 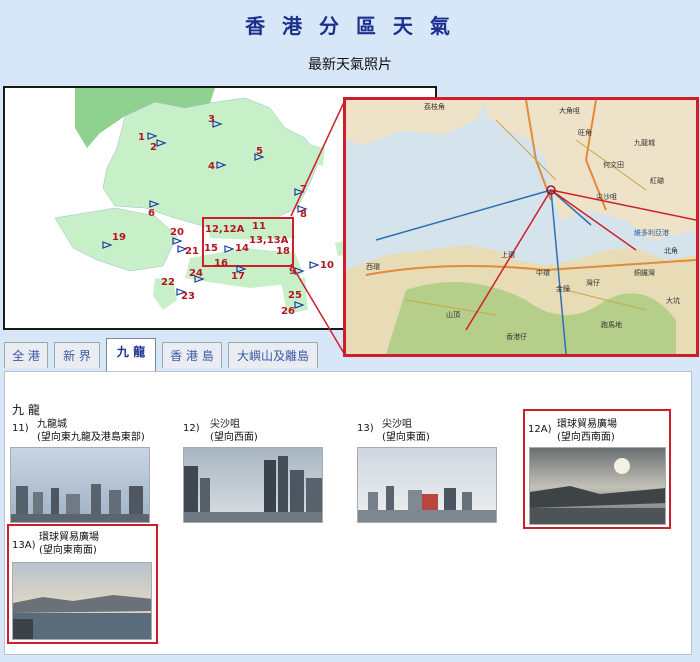 I want to click on zoom-label-tsim-sha-tsui: 尖沙咀, so click(x=606, y=197).